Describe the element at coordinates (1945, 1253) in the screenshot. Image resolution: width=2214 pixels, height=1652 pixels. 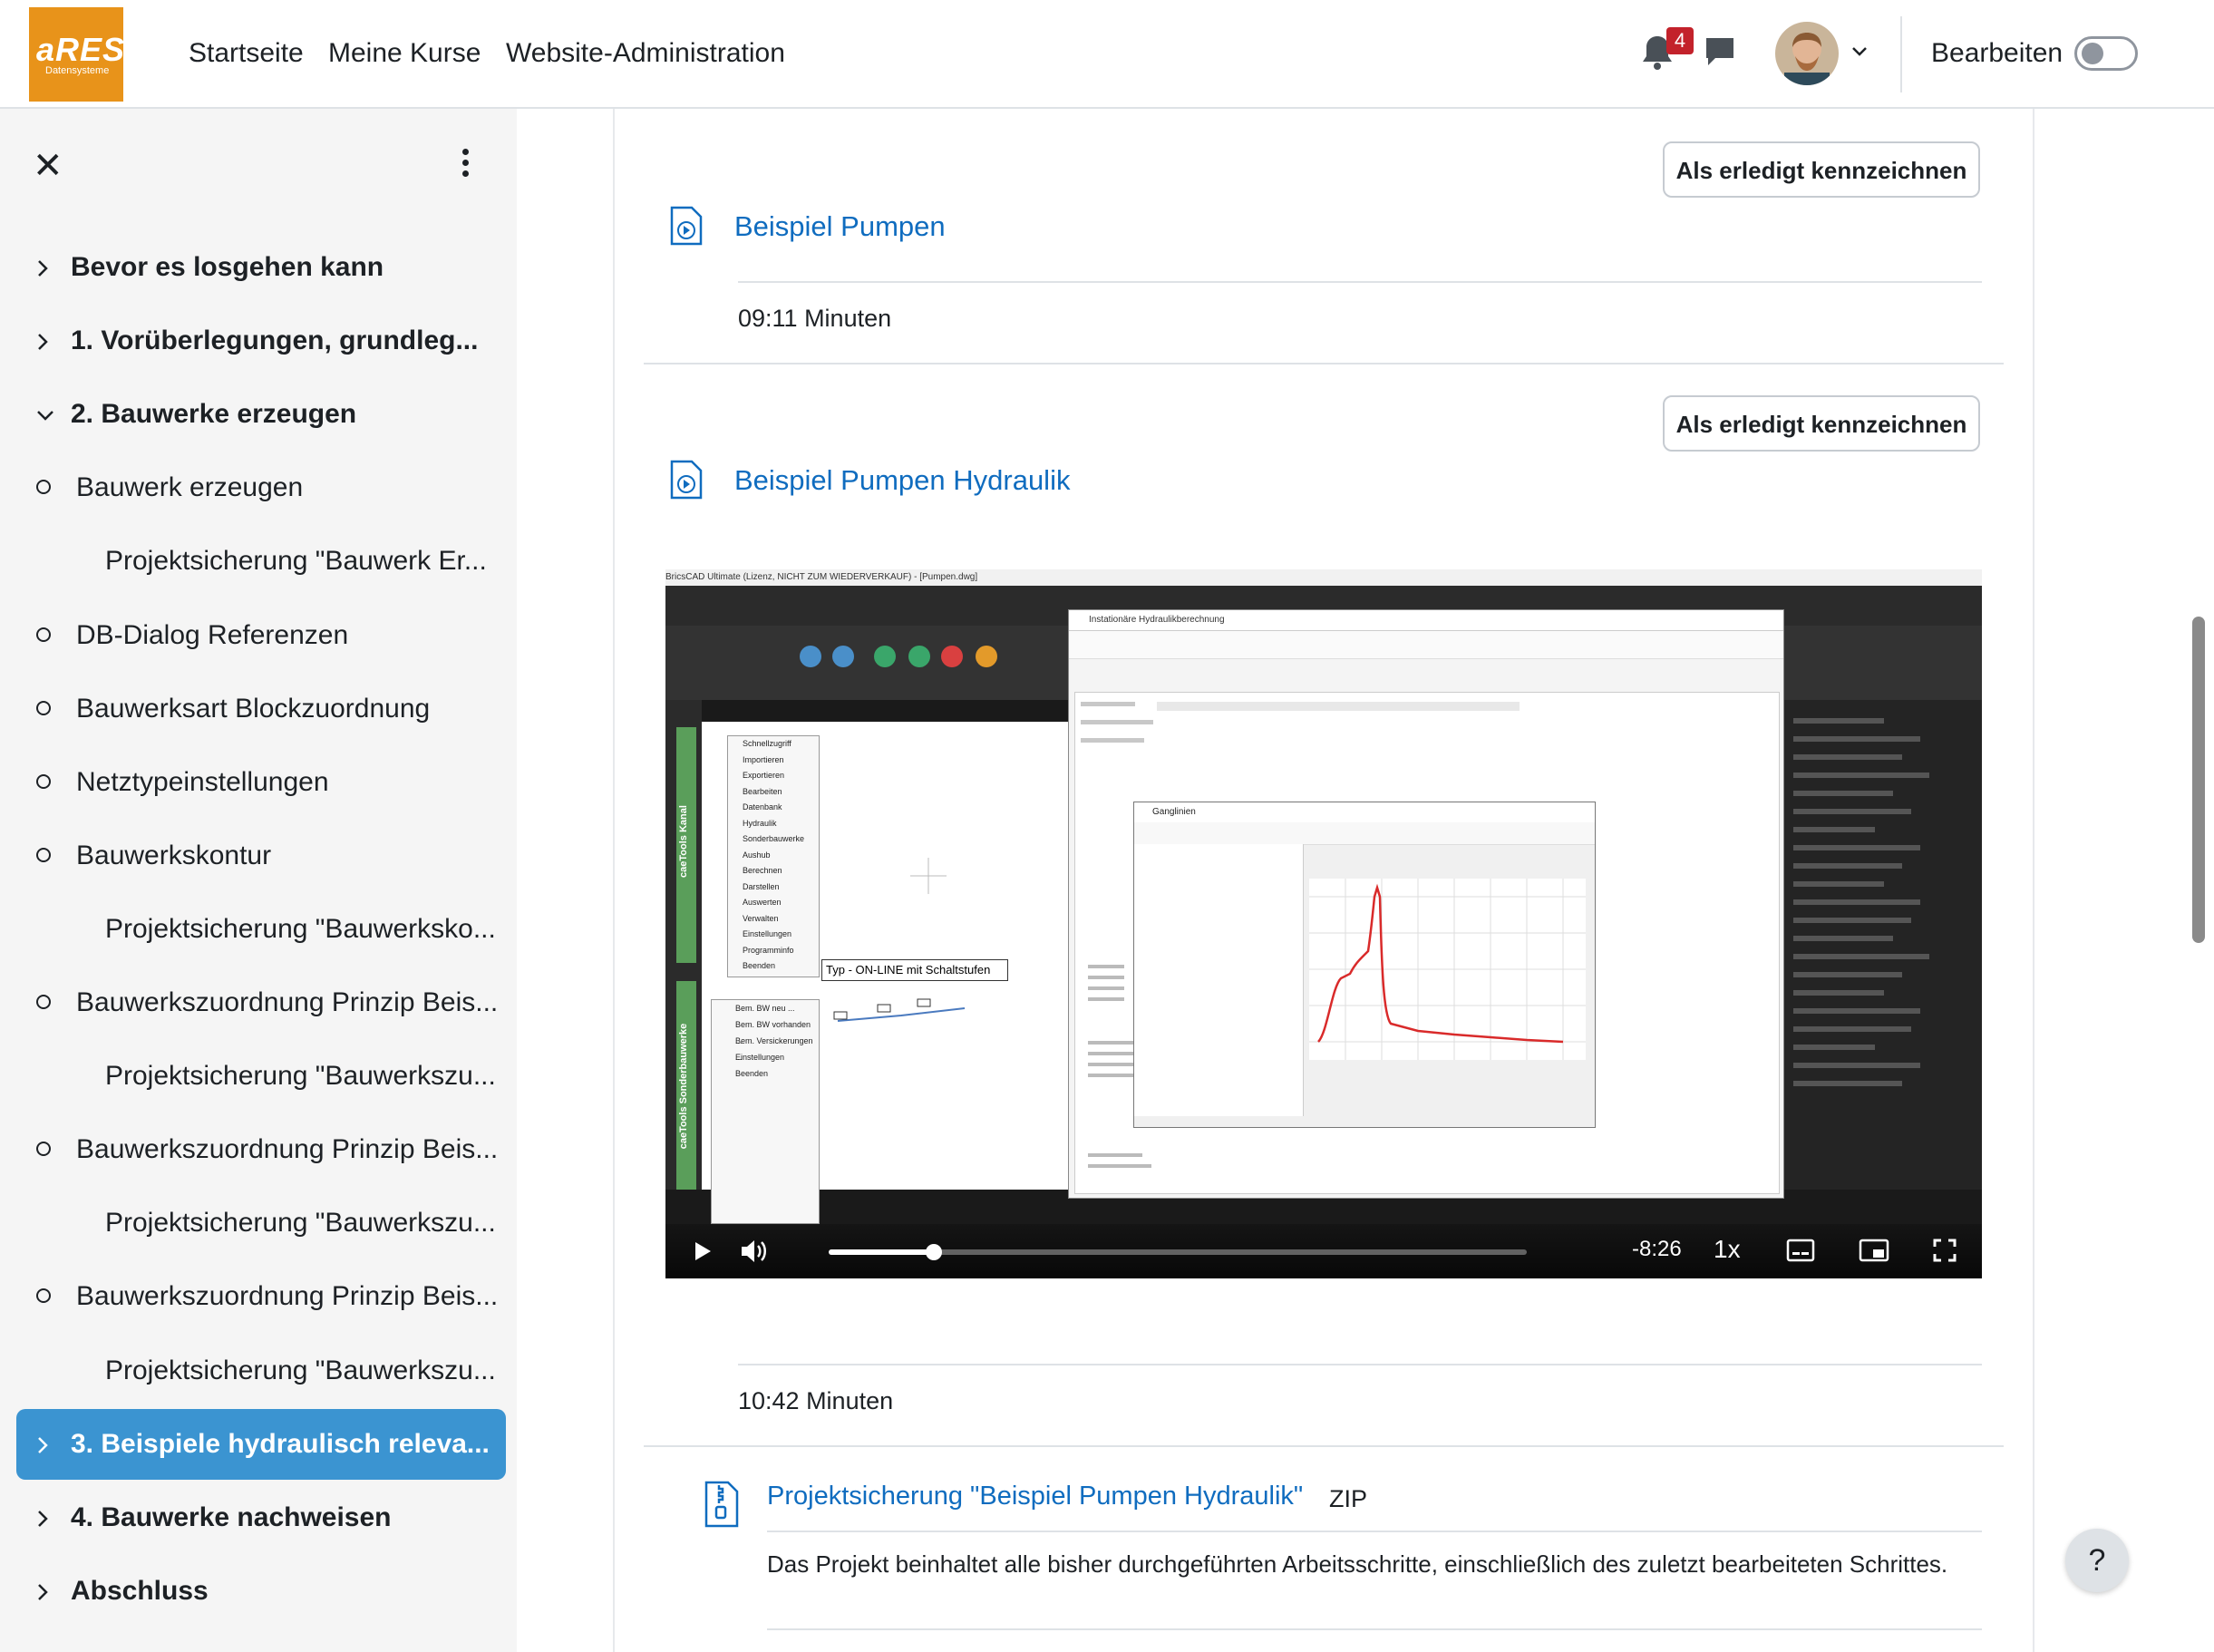
I see `fullscreen-icon` at that location.